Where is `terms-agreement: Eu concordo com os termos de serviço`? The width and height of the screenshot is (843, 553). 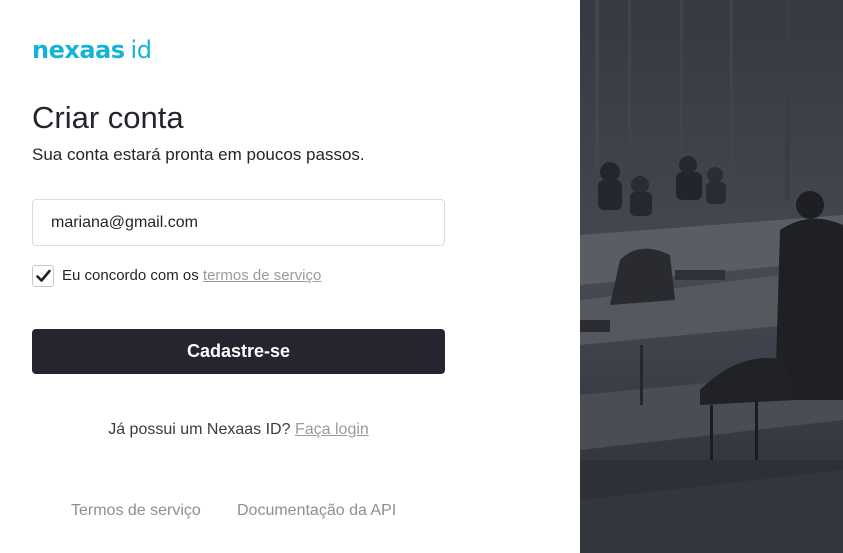 terms-agreement: Eu concordo com os termos de serviço is located at coordinates (191, 276).